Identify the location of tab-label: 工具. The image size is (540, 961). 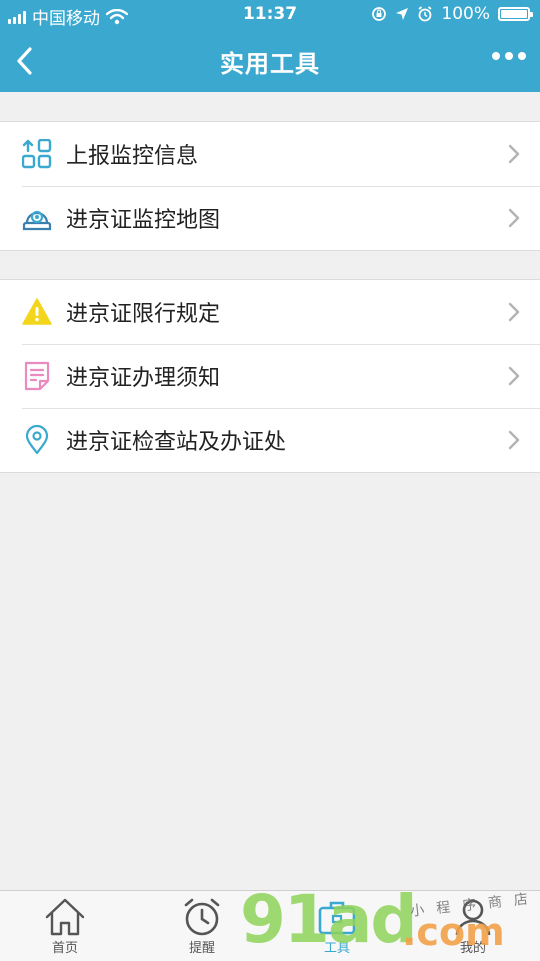
(336, 948).